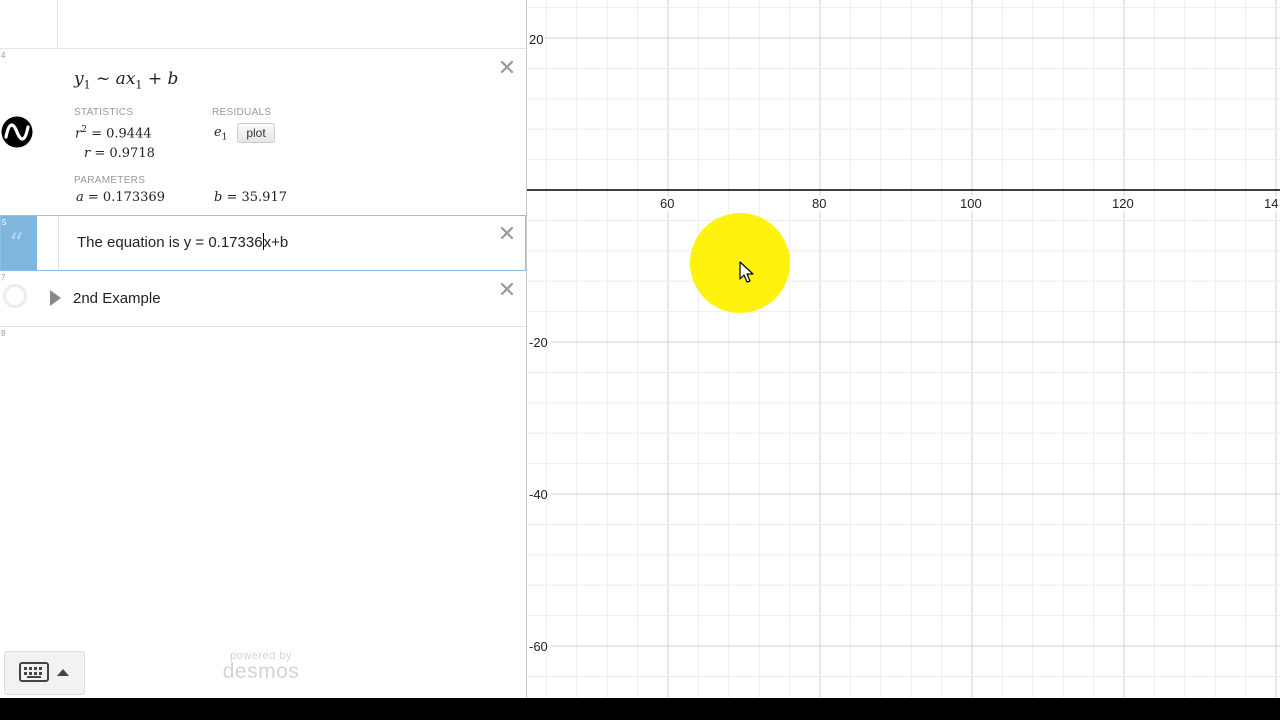 The width and height of the screenshot is (1280, 720). I want to click on y-tick-label: 20, so click(536, 39).